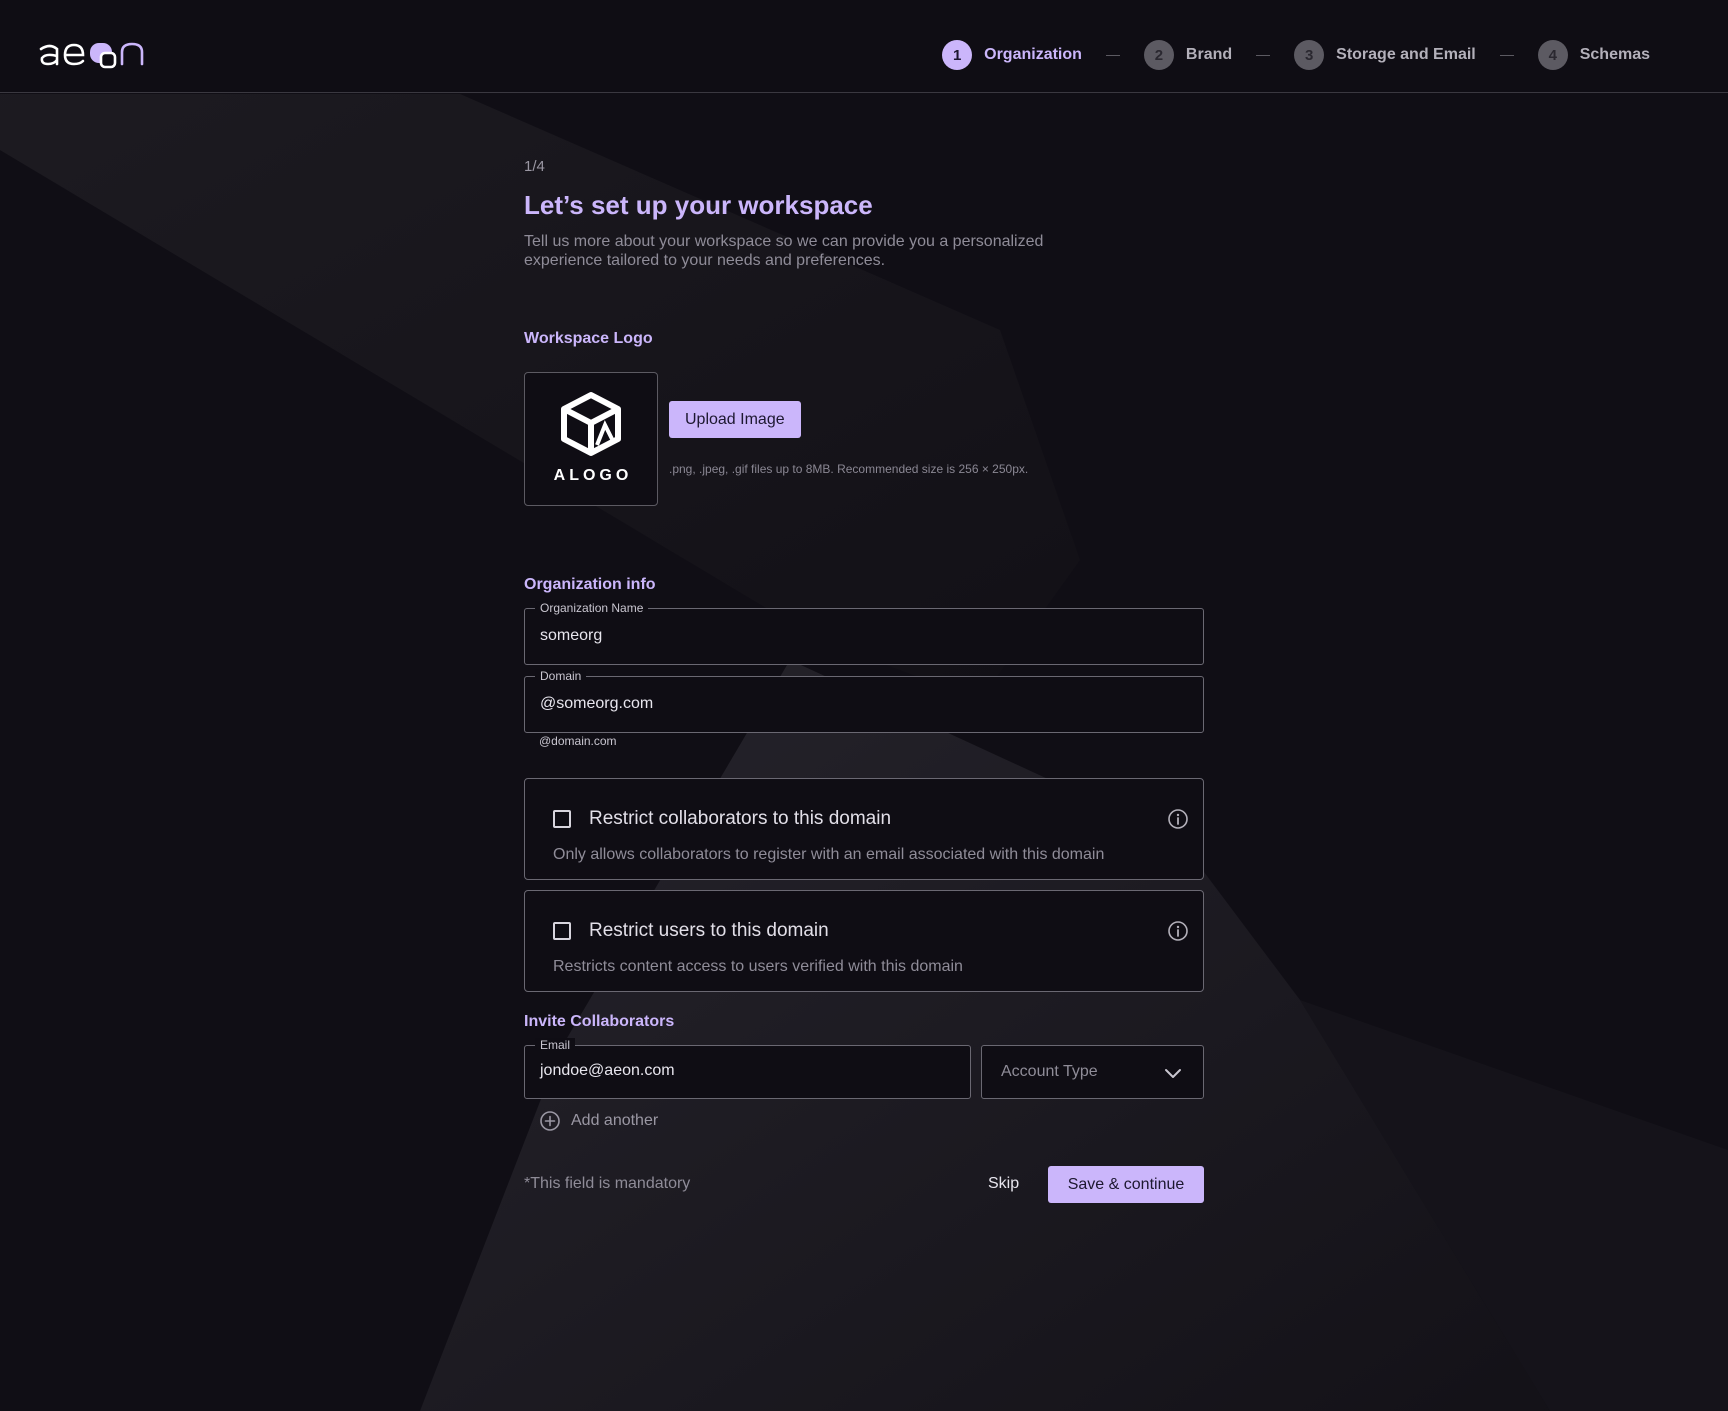 The width and height of the screenshot is (1728, 1411). What do you see at coordinates (1158, 55) in the screenshot?
I see `step-number: 2` at bounding box center [1158, 55].